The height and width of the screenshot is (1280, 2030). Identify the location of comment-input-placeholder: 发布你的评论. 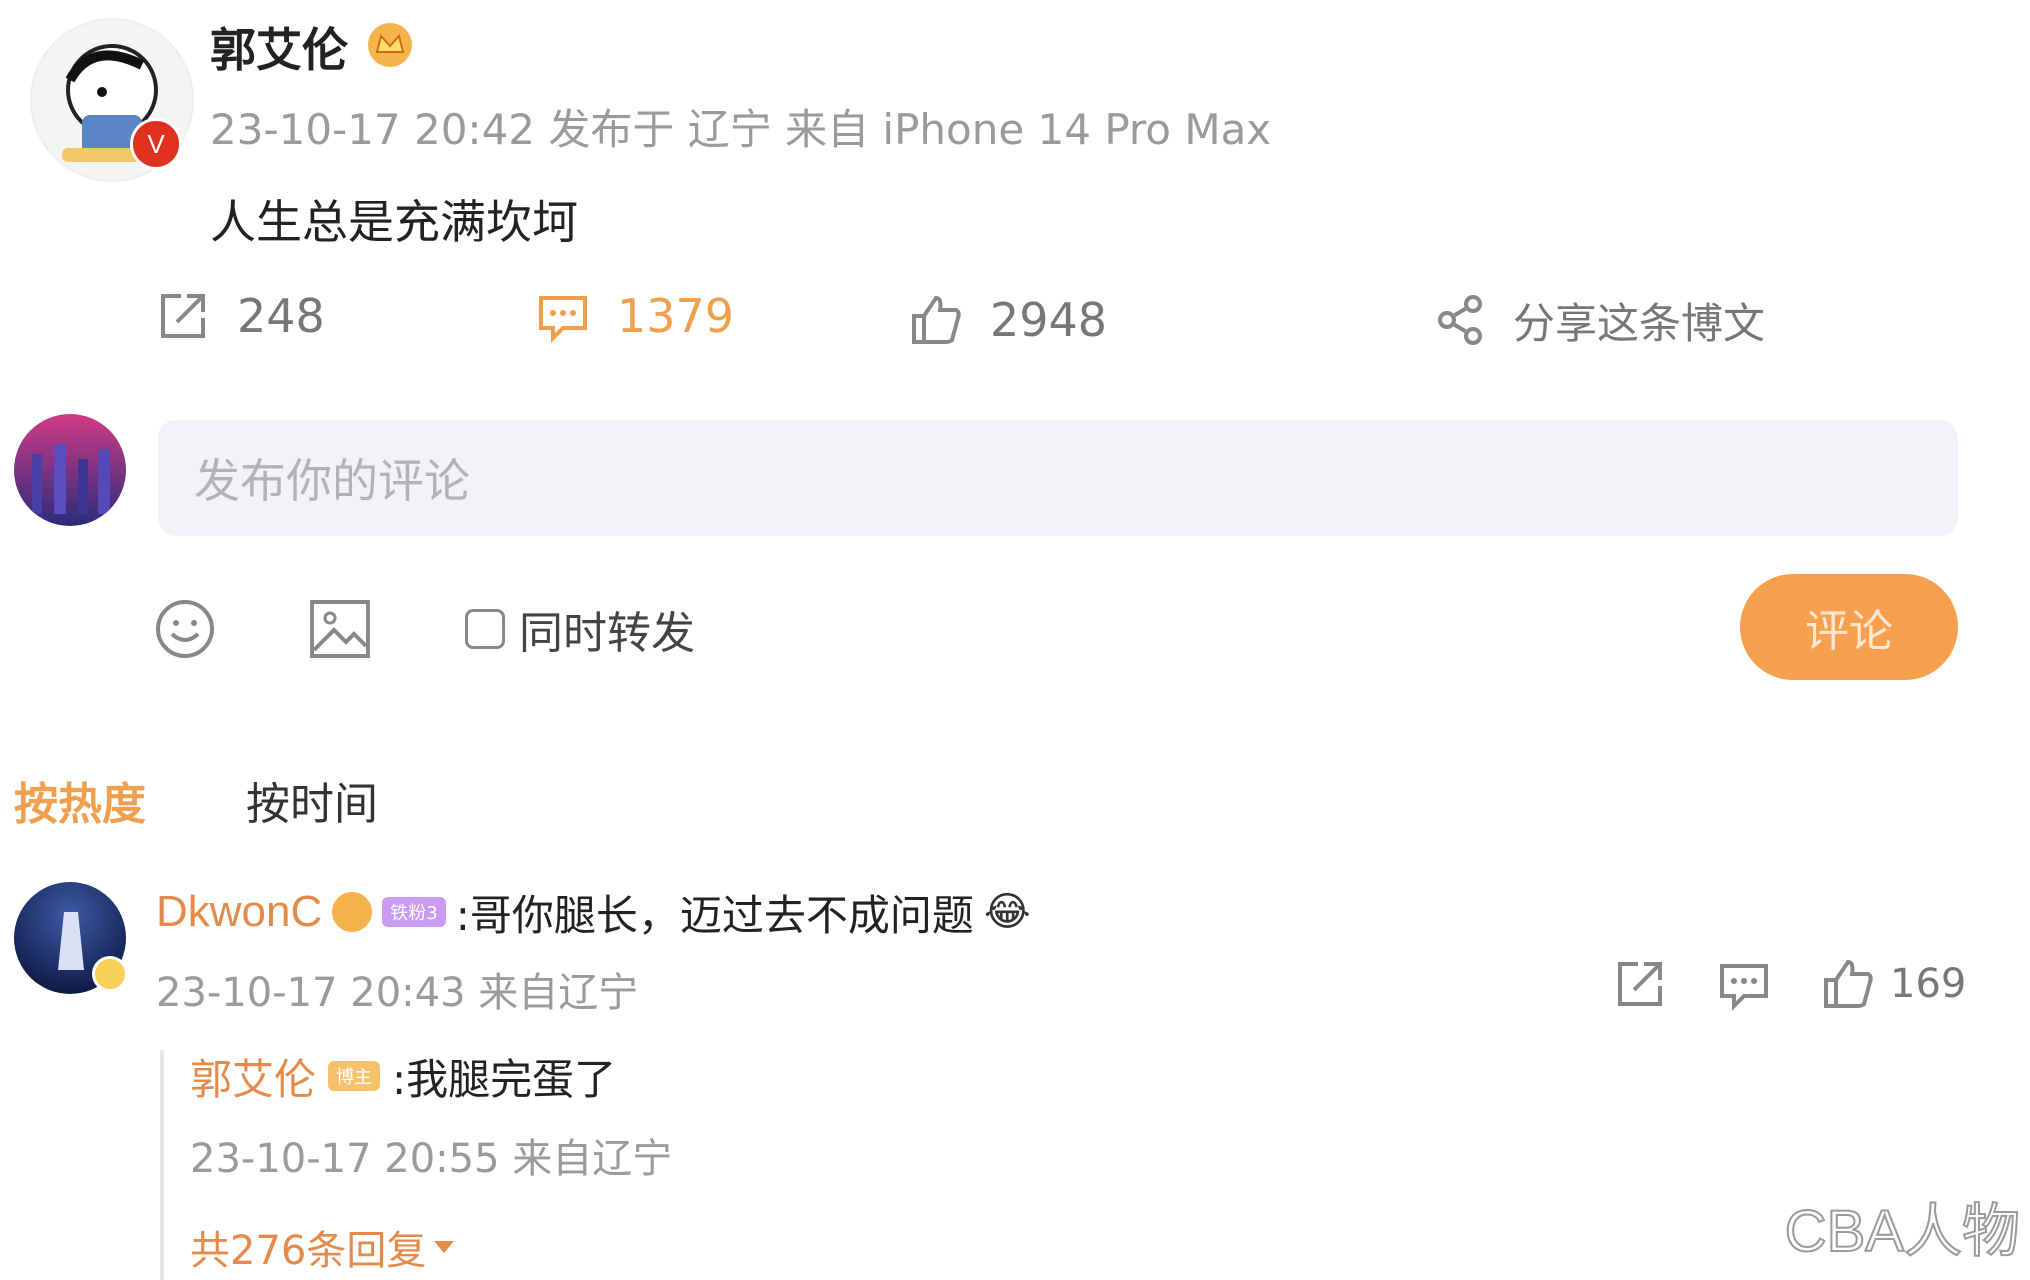
(332, 481).